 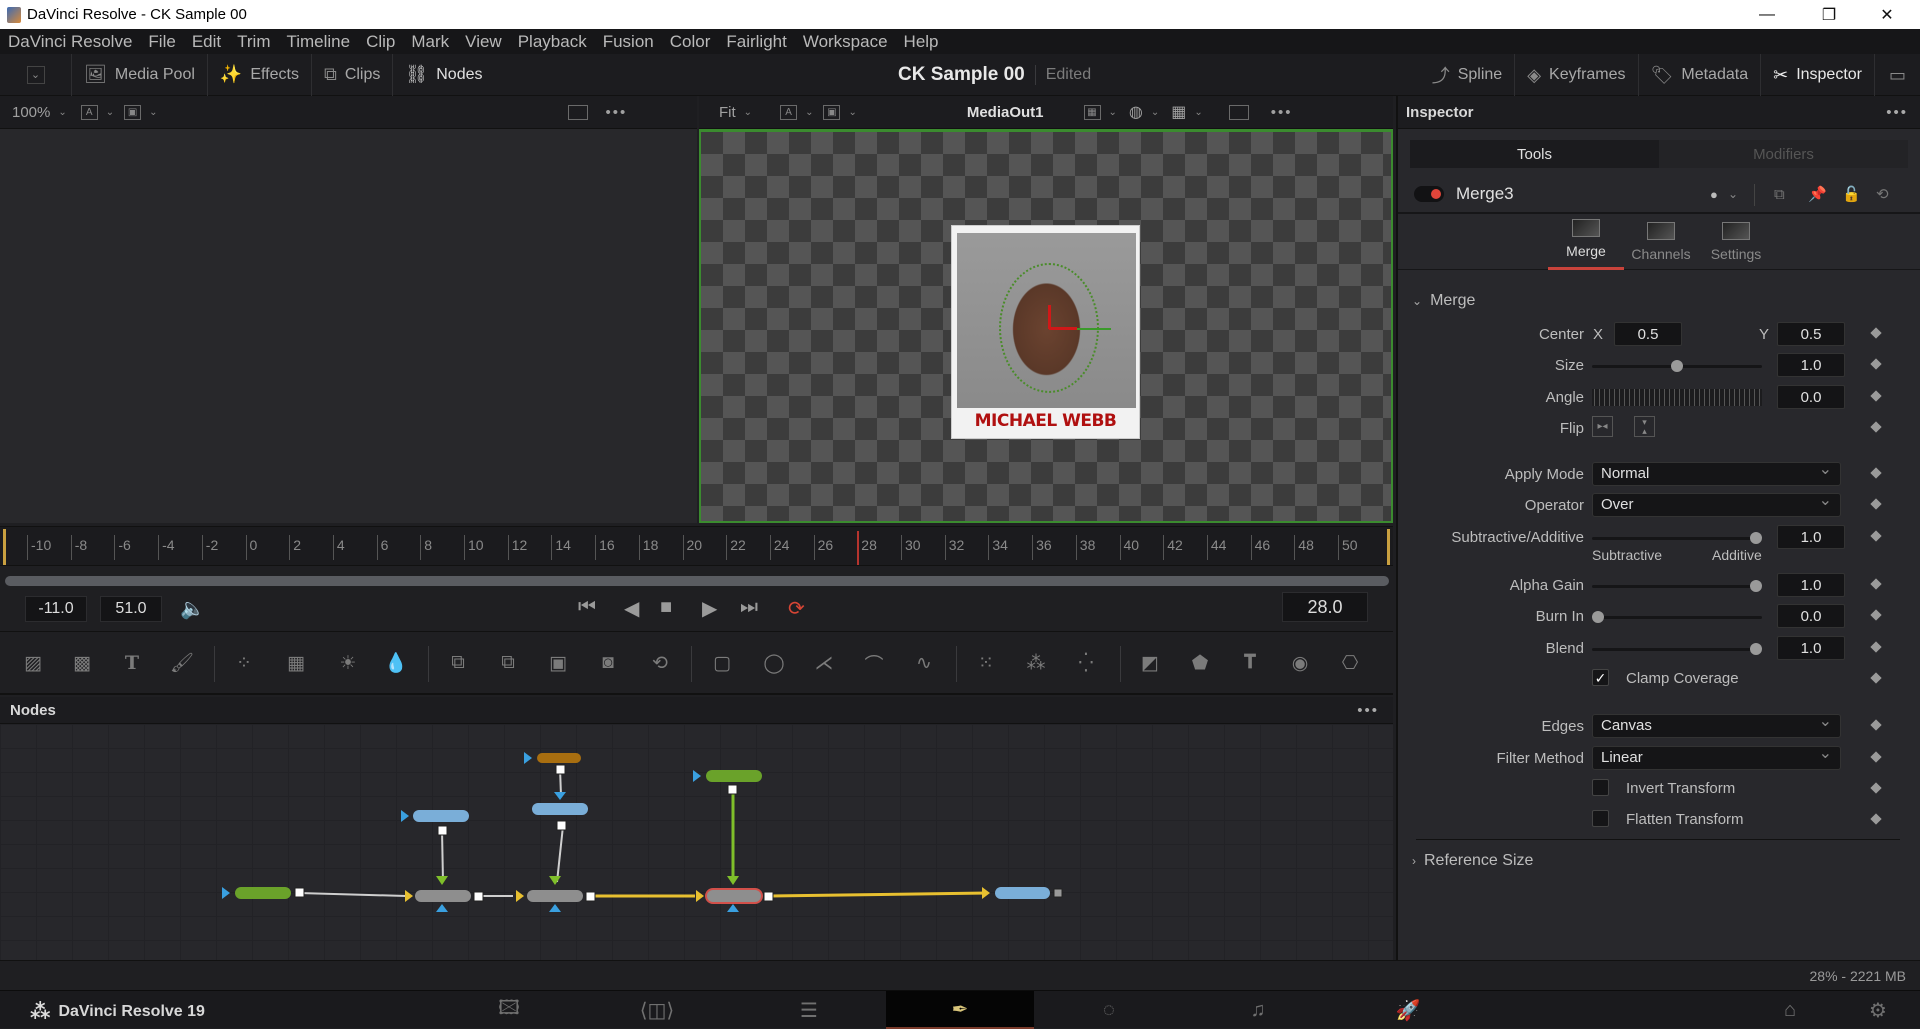 What do you see at coordinates (1716, 503) in the screenshot?
I see `operator-dropdown: Over` at bounding box center [1716, 503].